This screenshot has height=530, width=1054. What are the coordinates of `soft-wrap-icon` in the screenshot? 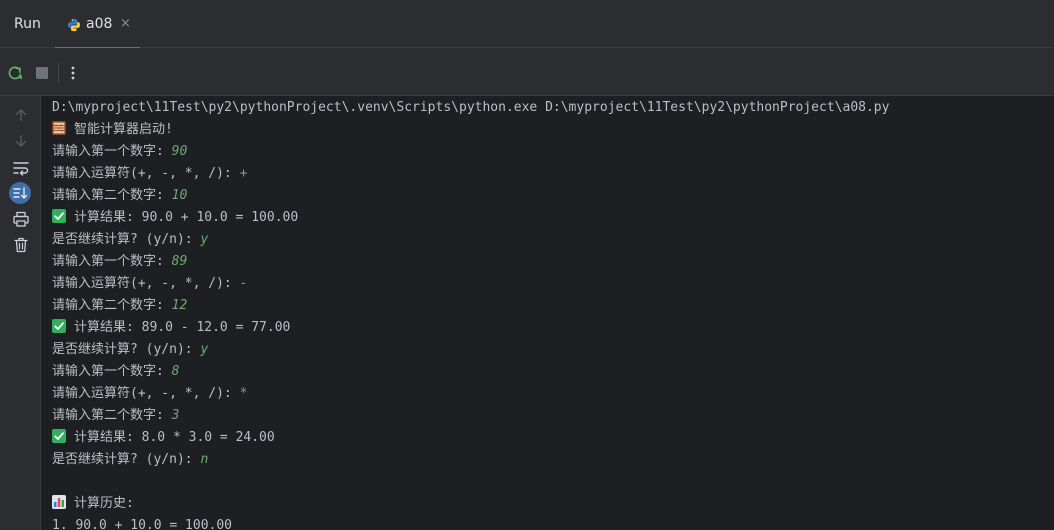 It's located at (21, 168).